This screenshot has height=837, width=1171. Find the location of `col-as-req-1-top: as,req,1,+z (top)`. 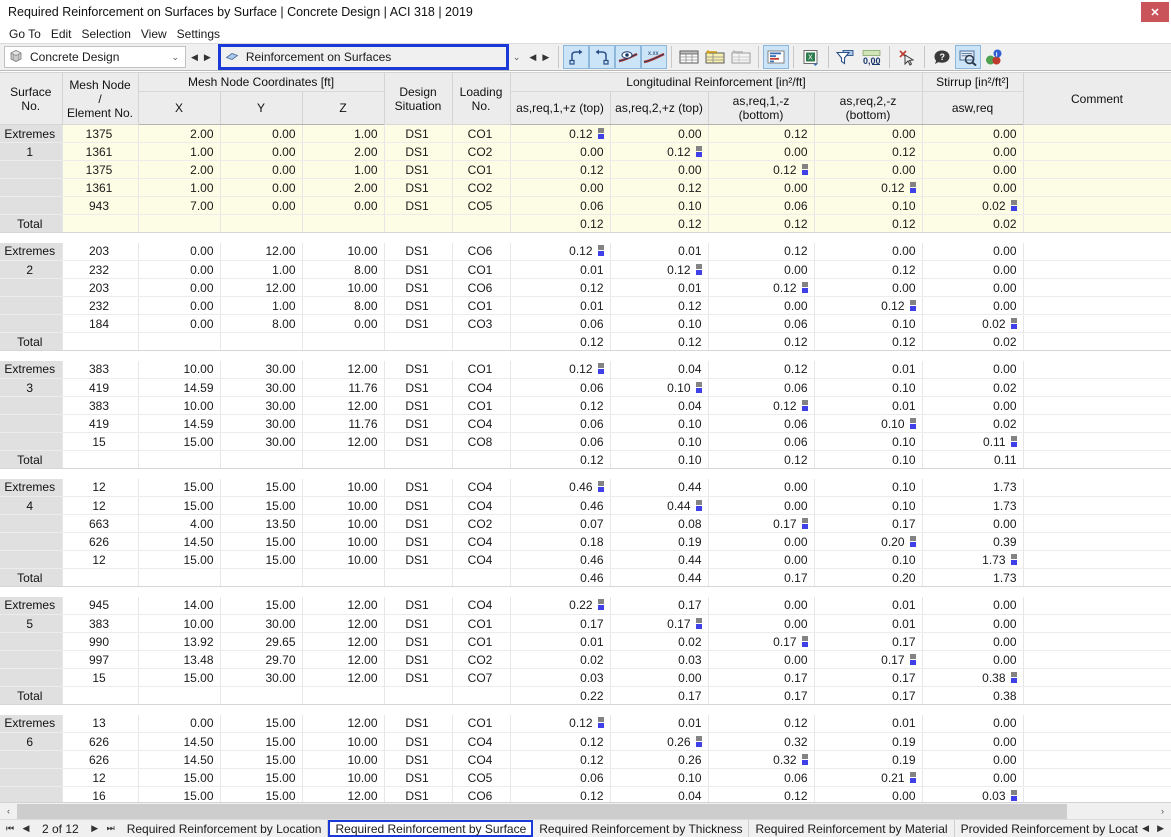

col-as-req-1-top: as,req,1,+z (top) is located at coordinates (560, 108).